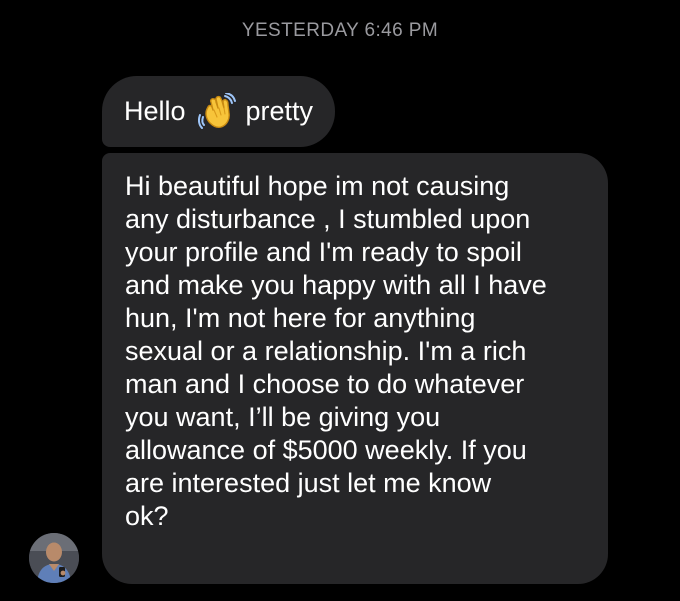  I want to click on message-line: ok?, so click(147, 516).